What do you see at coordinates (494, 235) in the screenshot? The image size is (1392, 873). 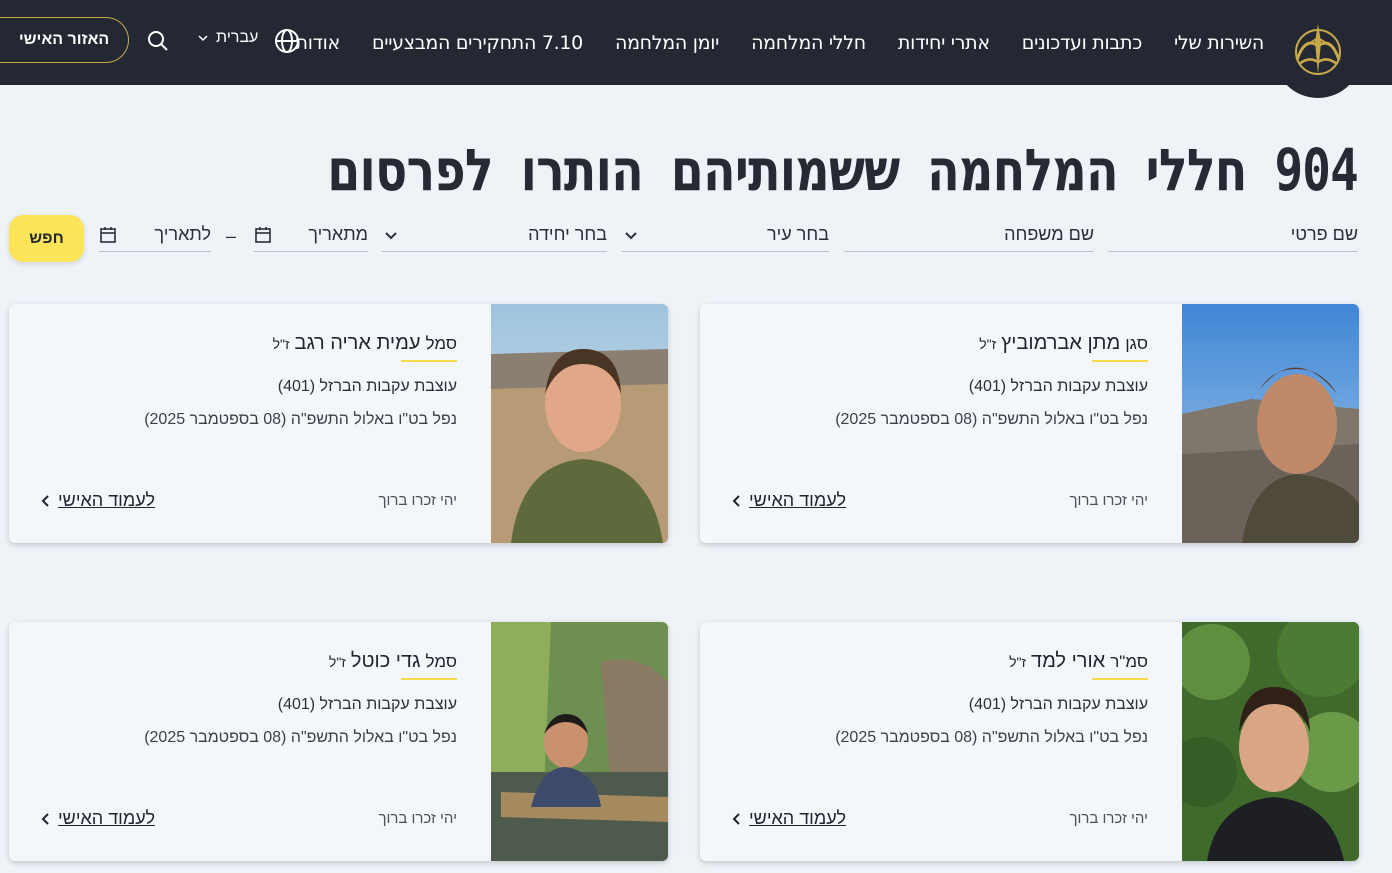 I see `unit-select: בחר יחידה` at bounding box center [494, 235].